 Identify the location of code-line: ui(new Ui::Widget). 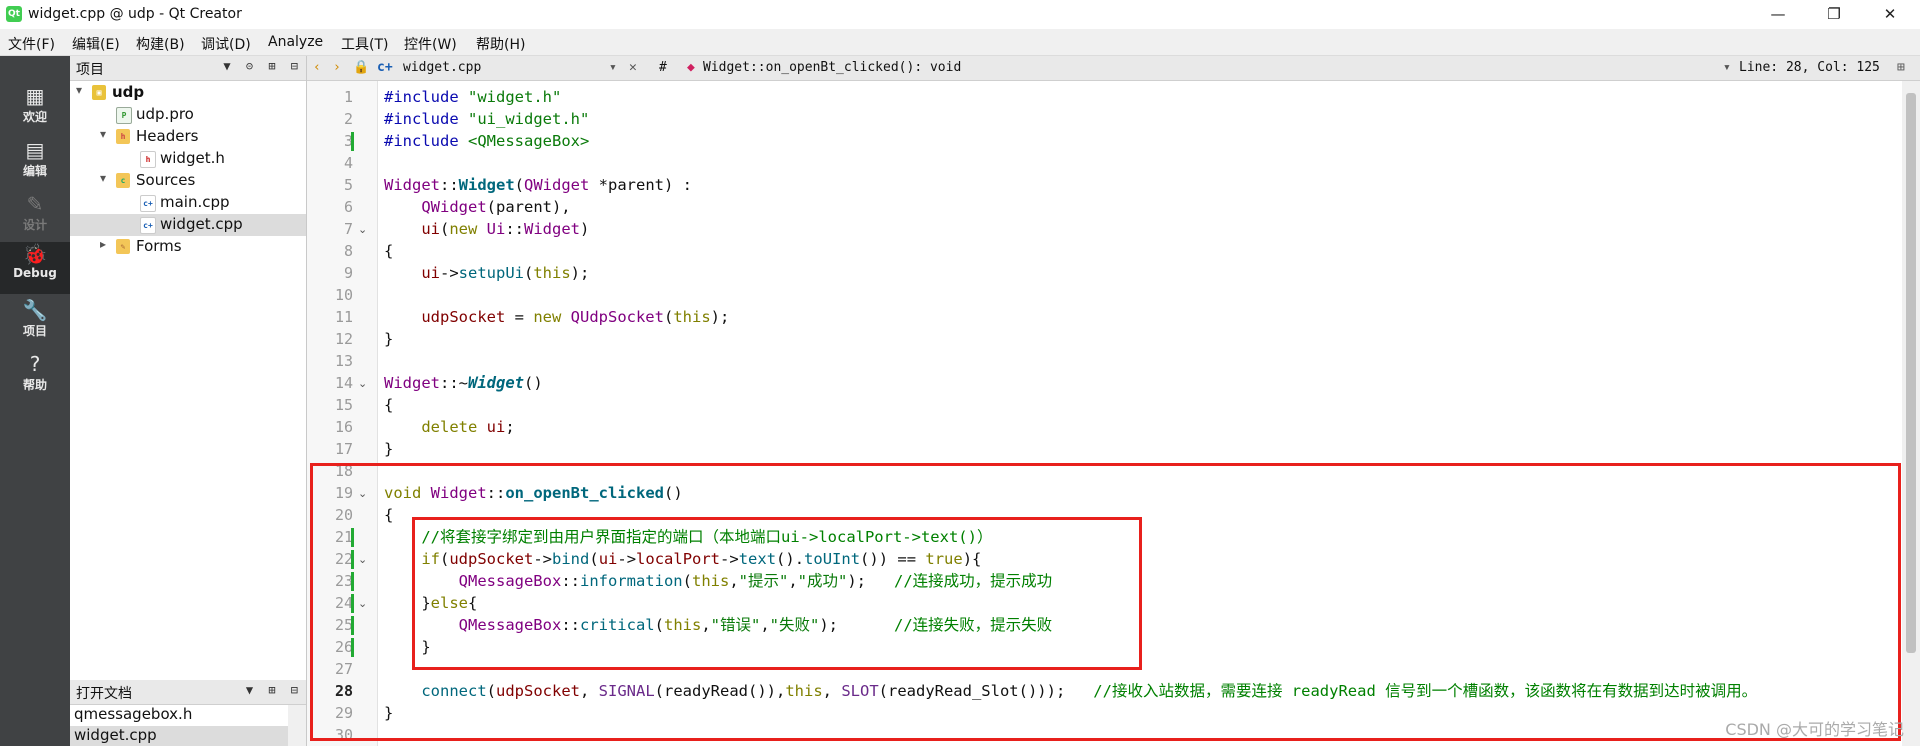
(486, 229).